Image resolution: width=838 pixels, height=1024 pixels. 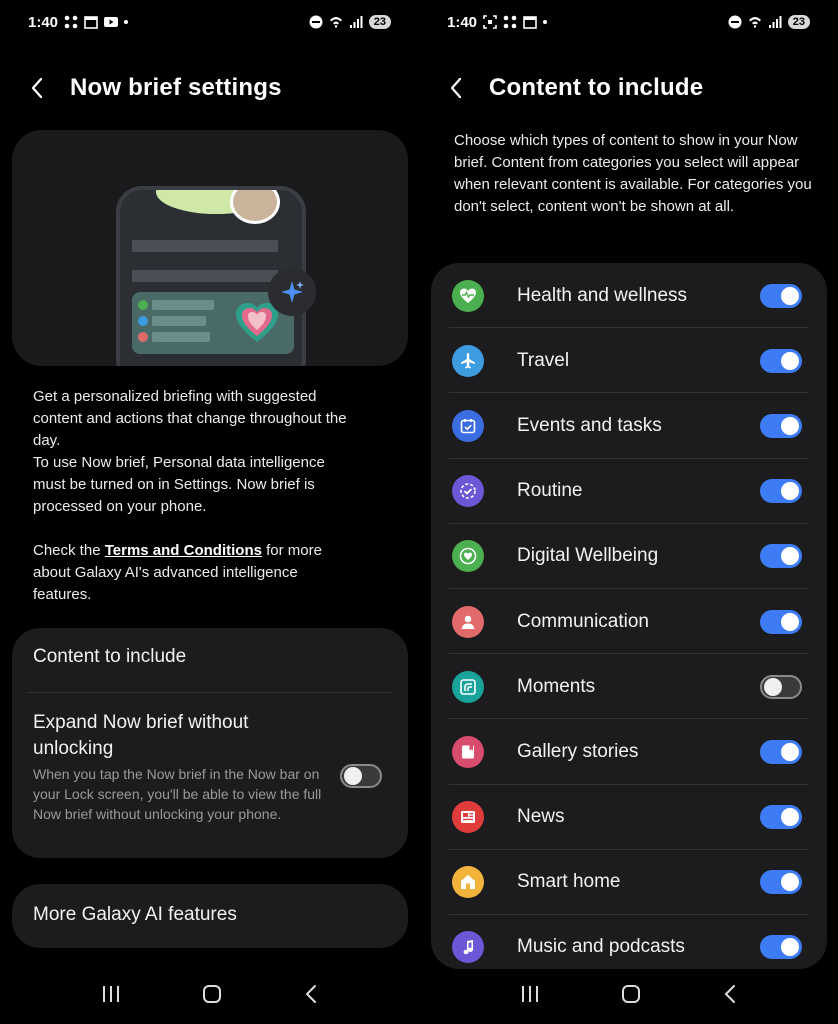 I want to click on news-icon, so click(x=468, y=817).